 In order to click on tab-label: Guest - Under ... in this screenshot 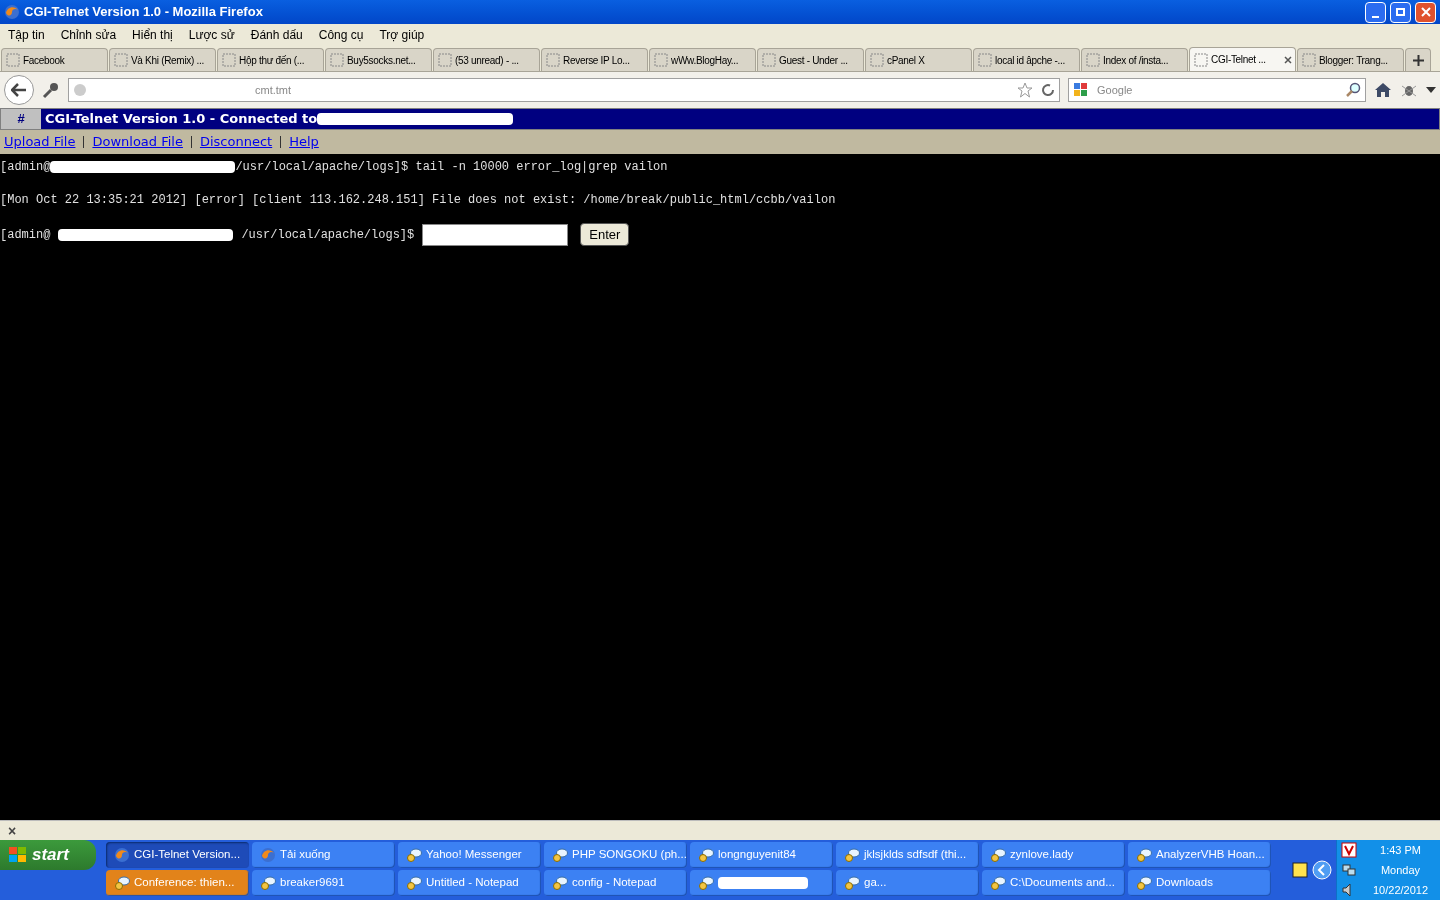, I will do `click(814, 60)`.